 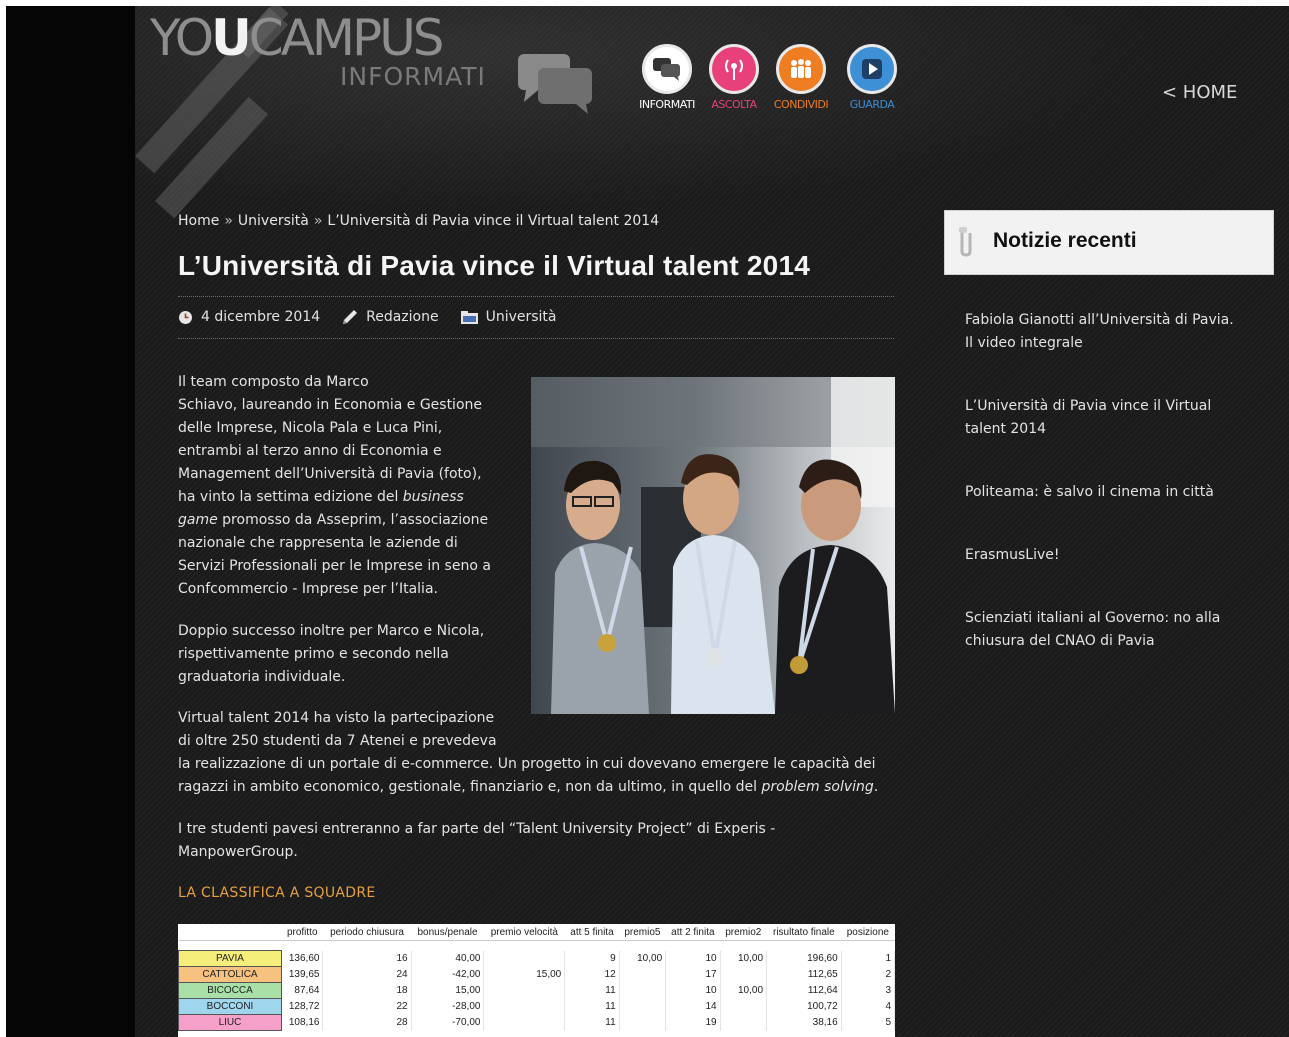 I want to click on text-line: ManpowerGroup., so click(x=238, y=852).